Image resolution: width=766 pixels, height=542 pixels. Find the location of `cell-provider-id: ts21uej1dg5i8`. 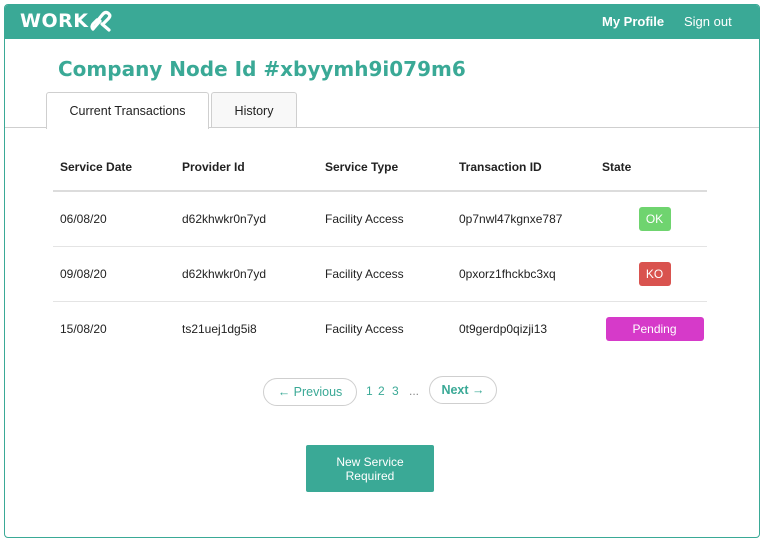

cell-provider-id: ts21uej1dg5i8 is located at coordinates (219, 328).